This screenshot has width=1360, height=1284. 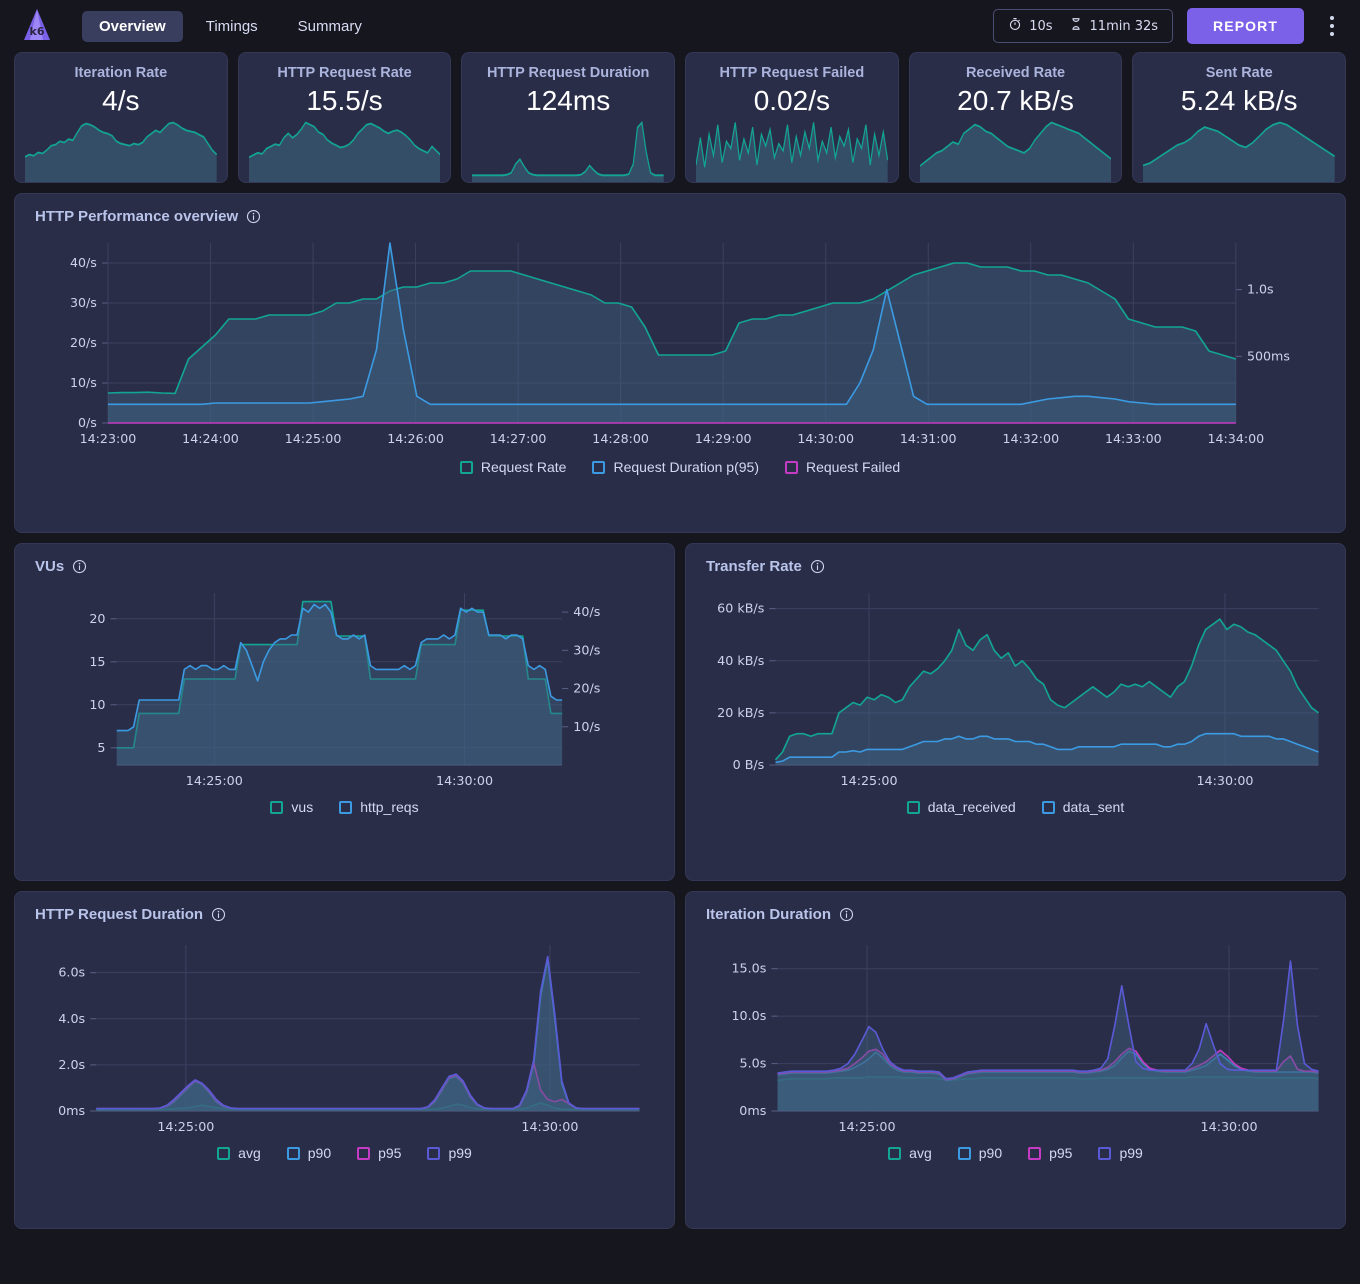 I want to click on svg-text: 10.0s, so click(x=748, y=1015).